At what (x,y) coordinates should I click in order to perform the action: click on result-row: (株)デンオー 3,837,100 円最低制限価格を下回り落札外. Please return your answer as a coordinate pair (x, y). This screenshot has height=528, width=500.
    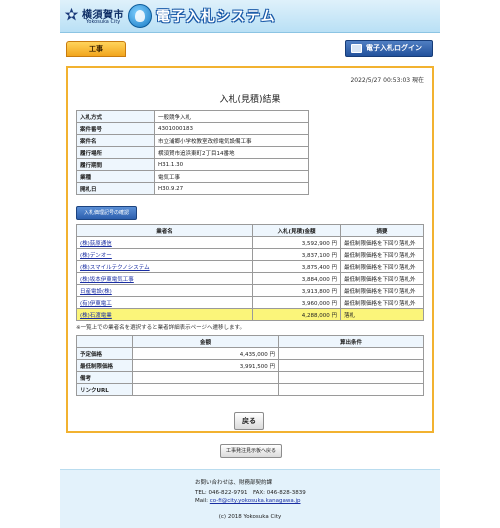
    Looking at the image, I should click on (250, 254).